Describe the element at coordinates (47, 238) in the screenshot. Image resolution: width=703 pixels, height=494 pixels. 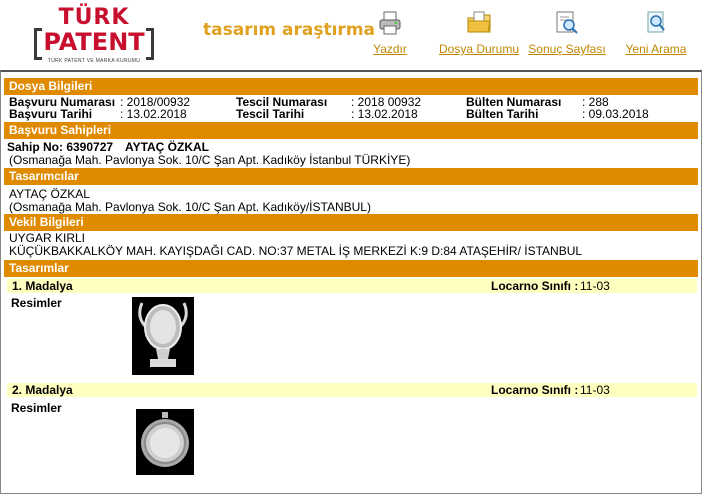
I see `vekil-name: UYGAR KIRLI` at that location.